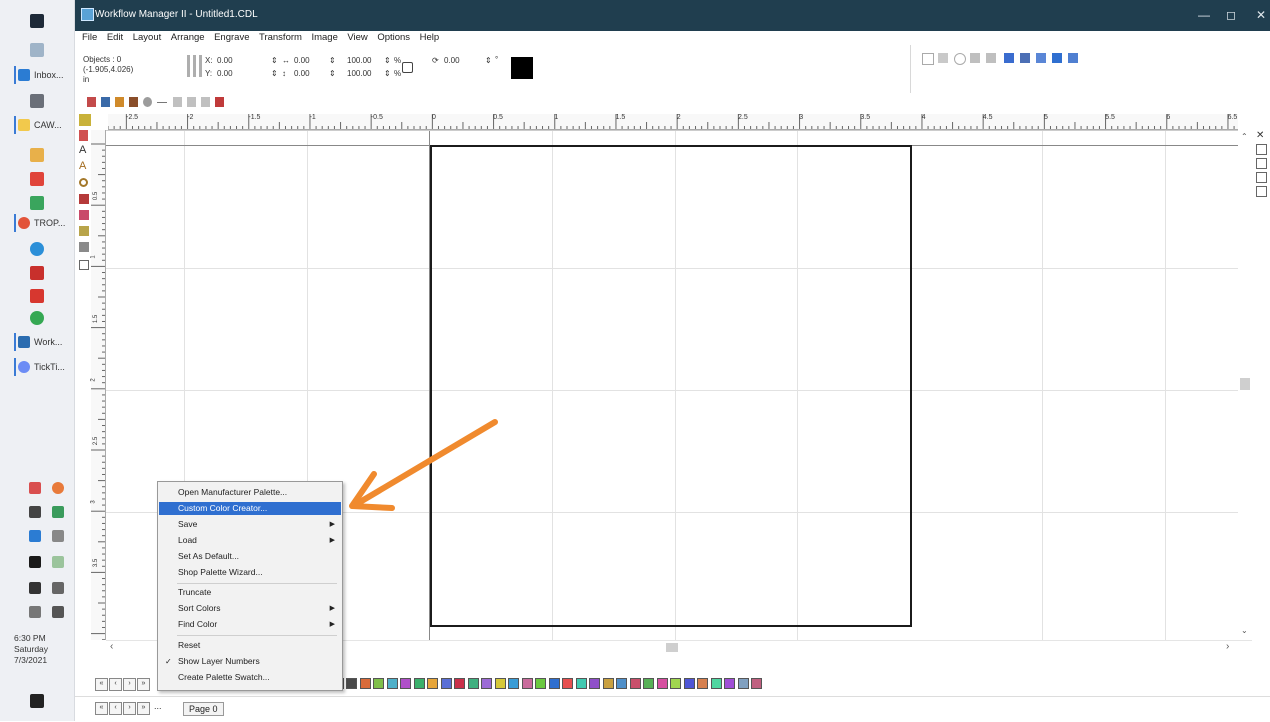 Image resolution: width=1270 pixels, height=722 pixels. What do you see at coordinates (35, 562) in the screenshot?
I see `dropbox-icon` at bounding box center [35, 562].